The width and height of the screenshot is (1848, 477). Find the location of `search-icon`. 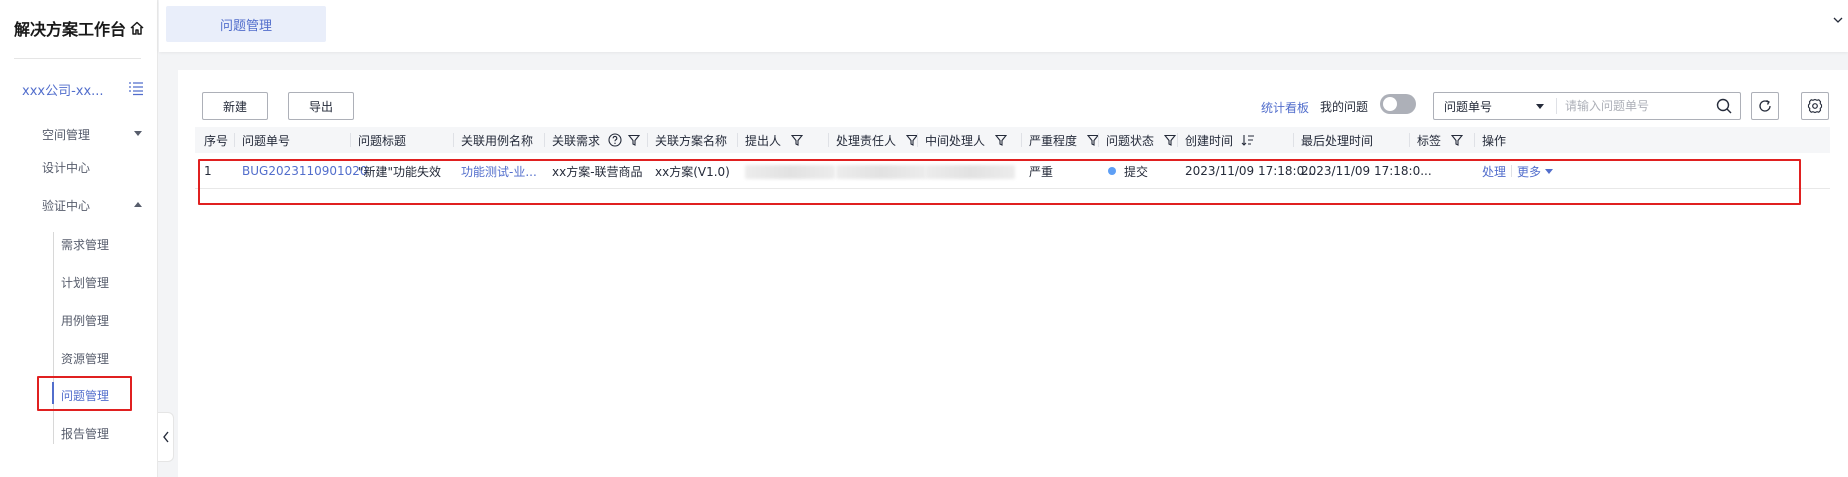

search-icon is located at coordinates (1724, 106).